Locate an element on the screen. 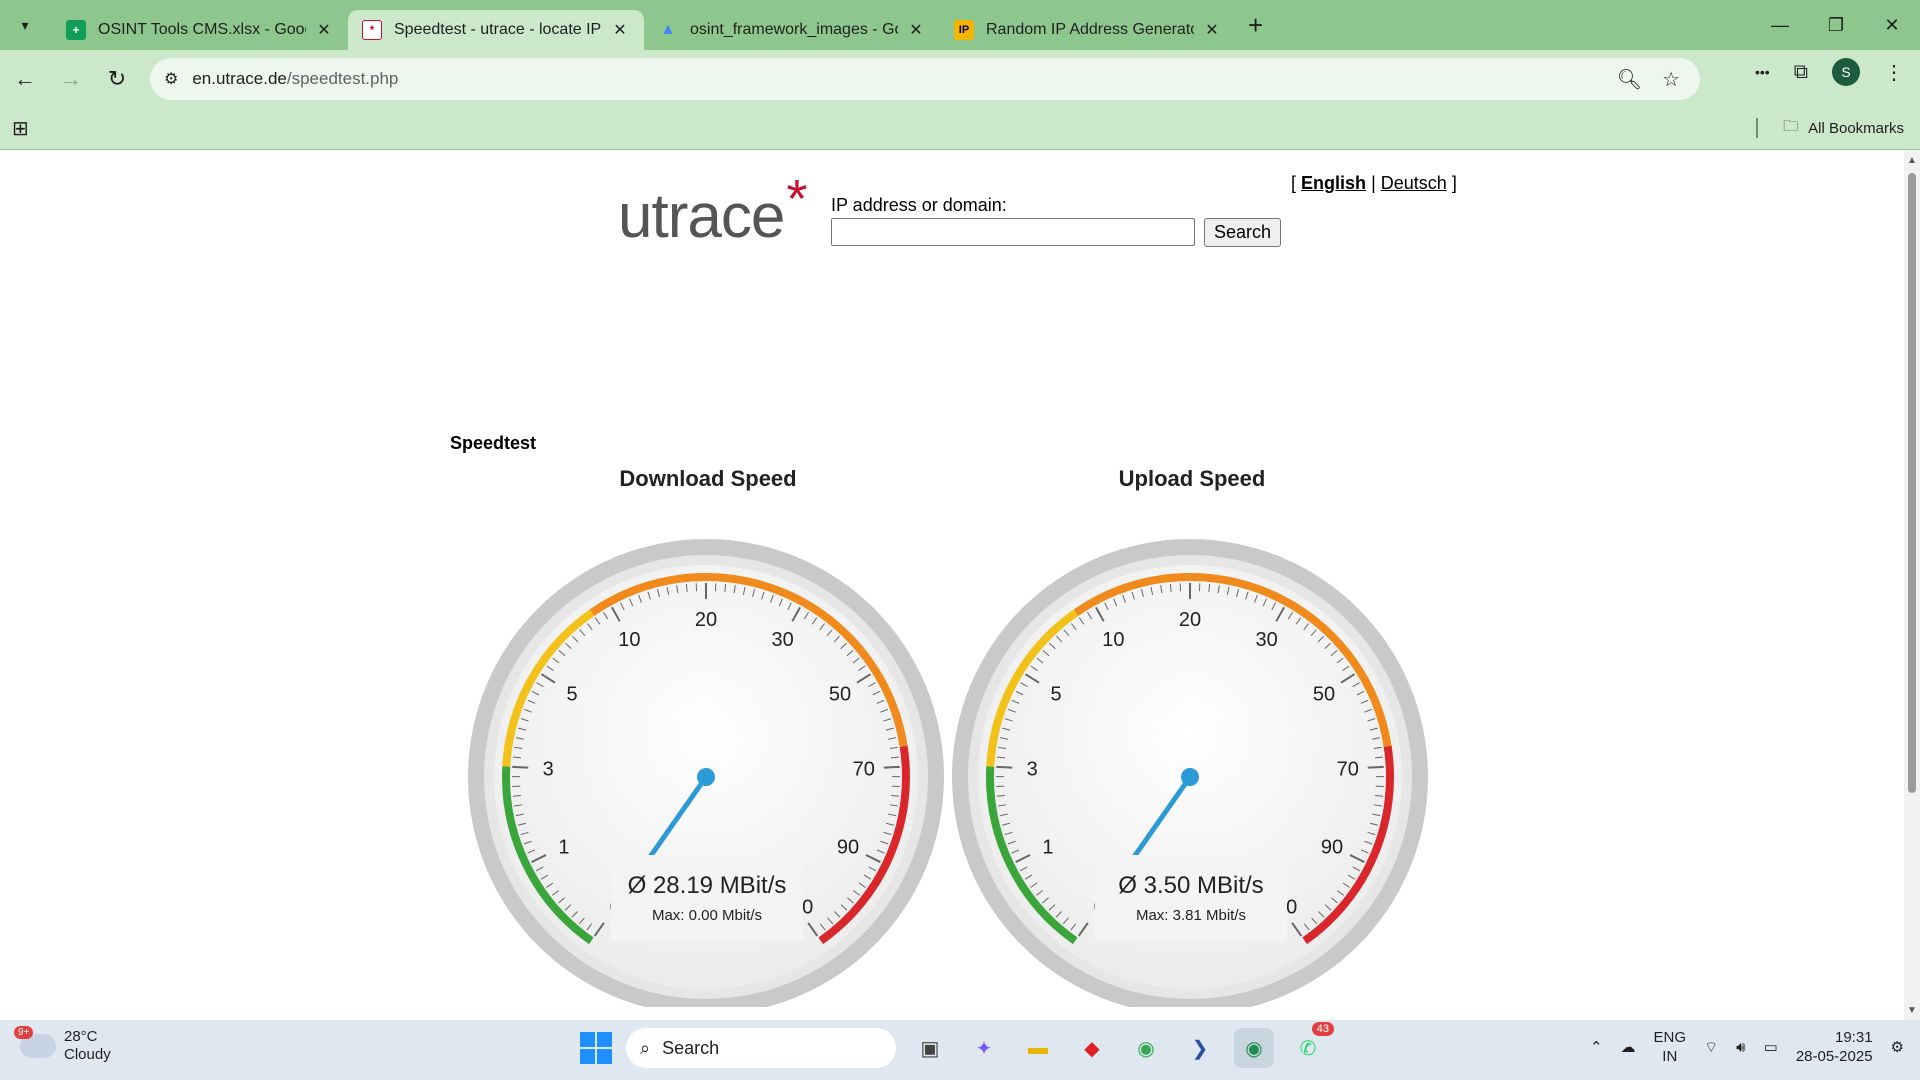 This screenshot has height=1080, width=1920. taskbar-search: ⌕ Search is located at coordinates (761, 1048).